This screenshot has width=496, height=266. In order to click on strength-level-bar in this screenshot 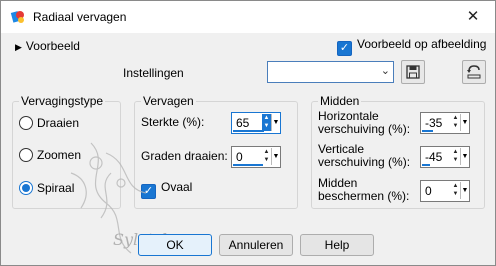, I will do `click(248, 131)`.